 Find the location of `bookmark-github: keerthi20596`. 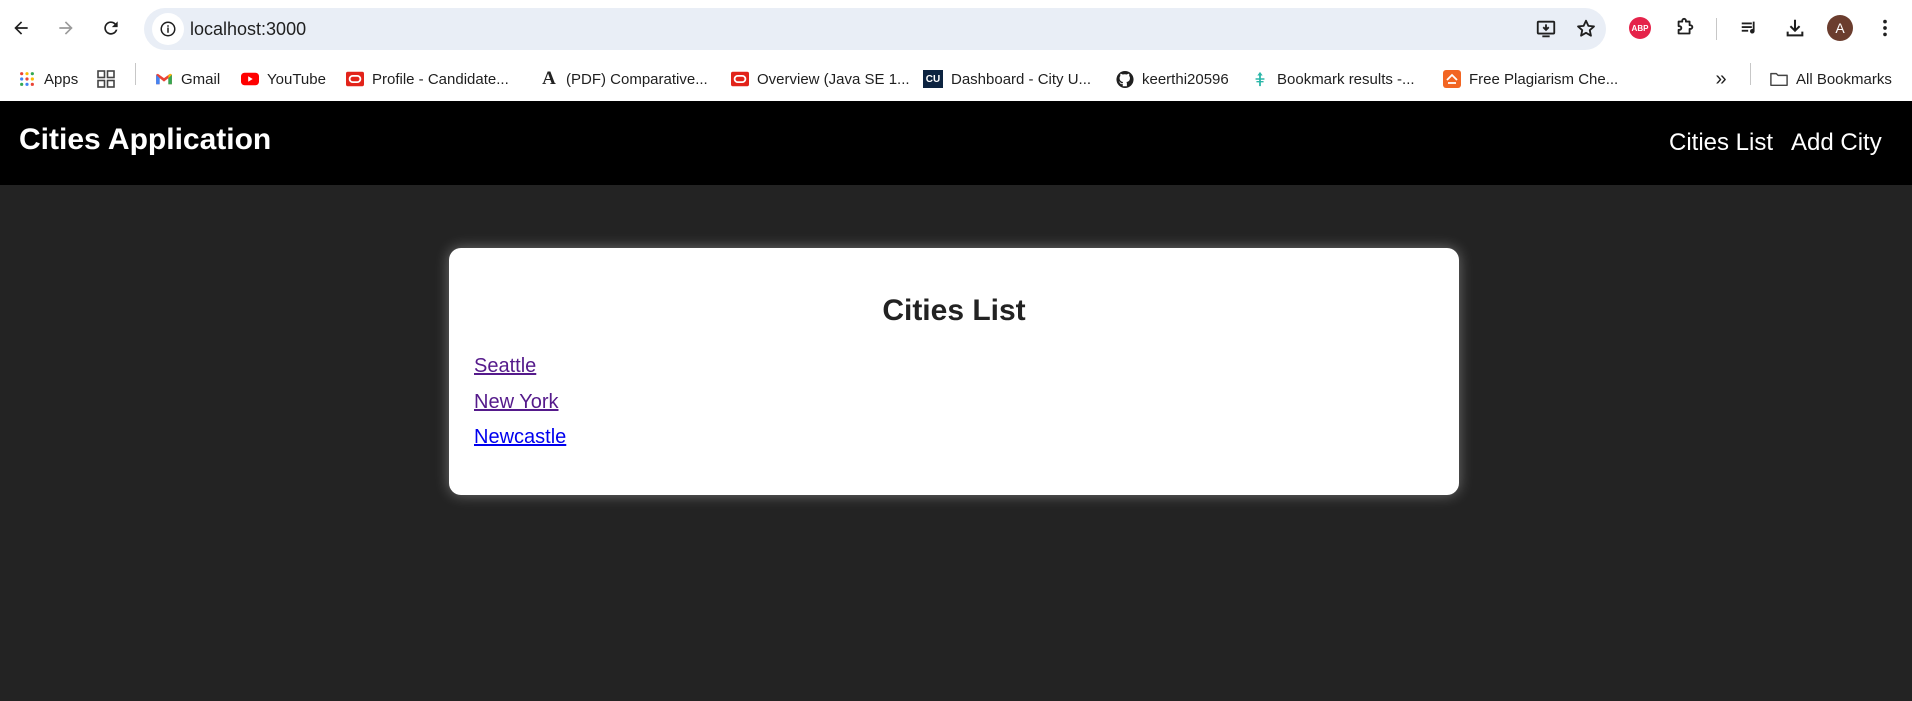

bookmark-github: keerthi20596 is located at coordinates (1172, 79).